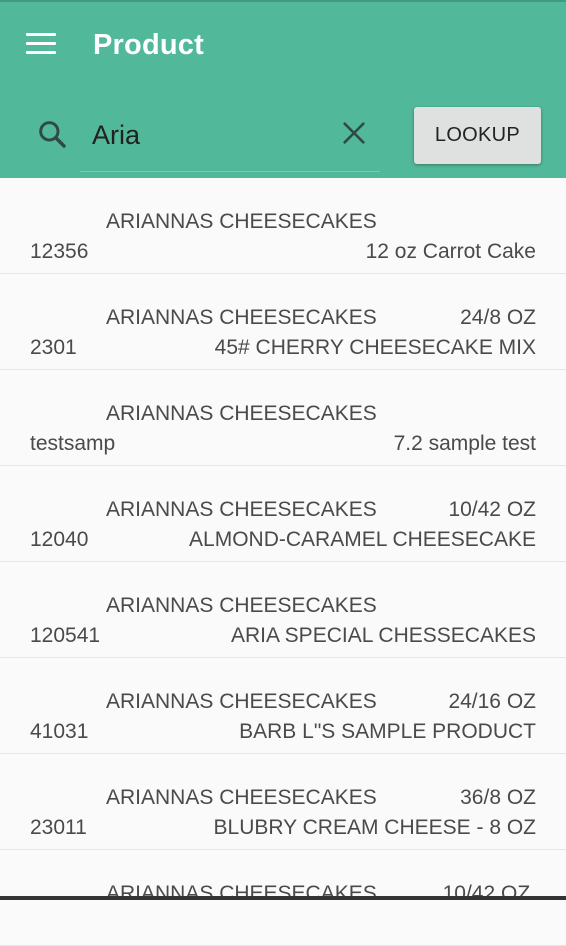 The image size is (566, 946). I want to click on search-icon, so click(52, 134).